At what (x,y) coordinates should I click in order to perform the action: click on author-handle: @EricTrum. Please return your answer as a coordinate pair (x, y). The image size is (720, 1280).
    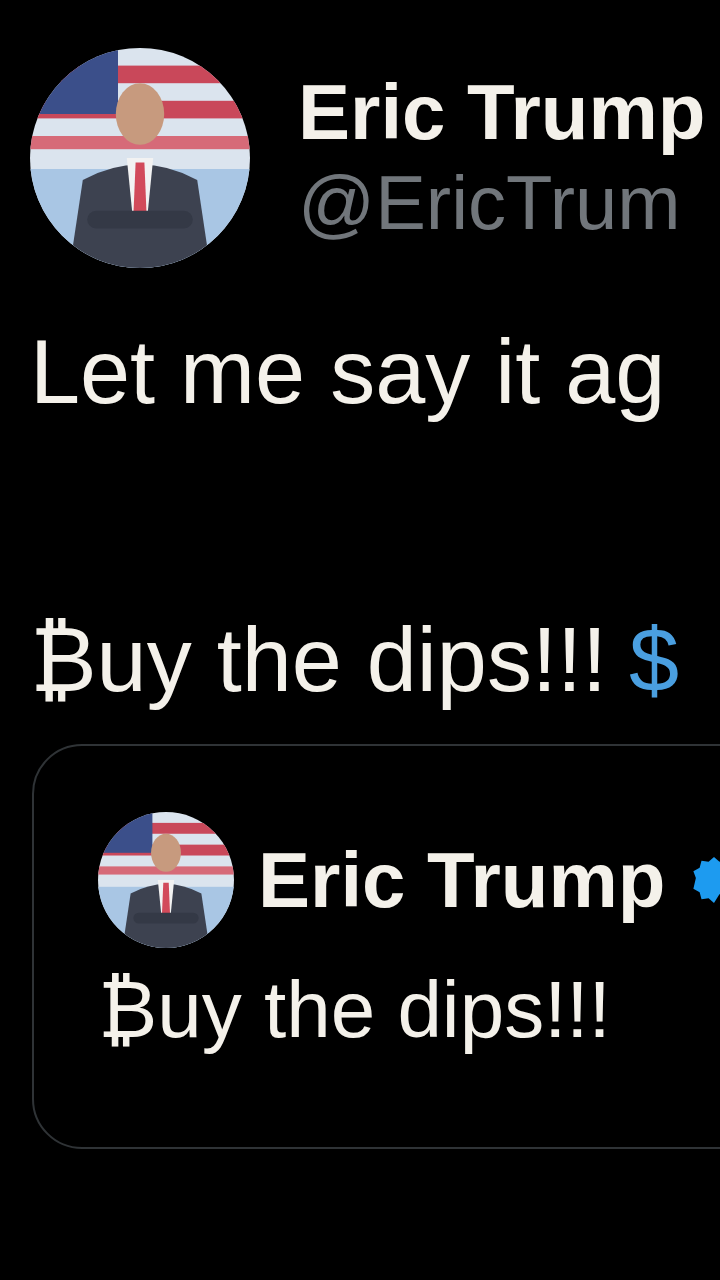
    Looking at the image, I should click on (502, 203).